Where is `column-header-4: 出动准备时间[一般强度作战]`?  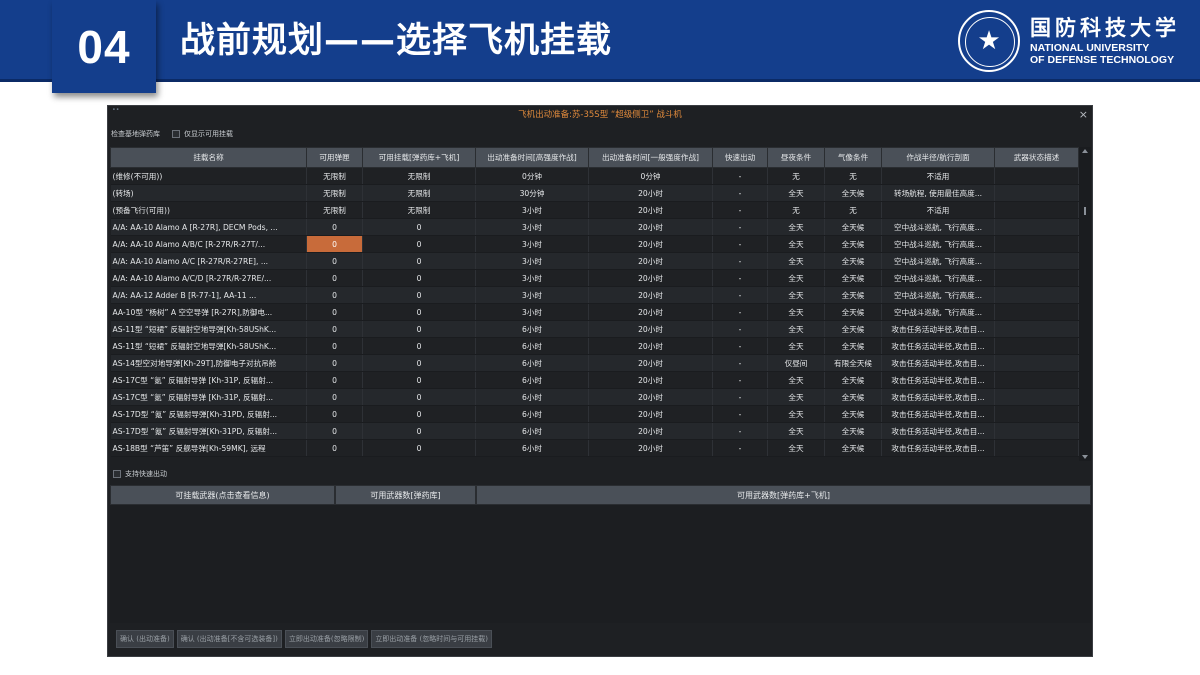
column-header-4: 出动准备时间[一般强度作战] is located at coordinates (650, 157).